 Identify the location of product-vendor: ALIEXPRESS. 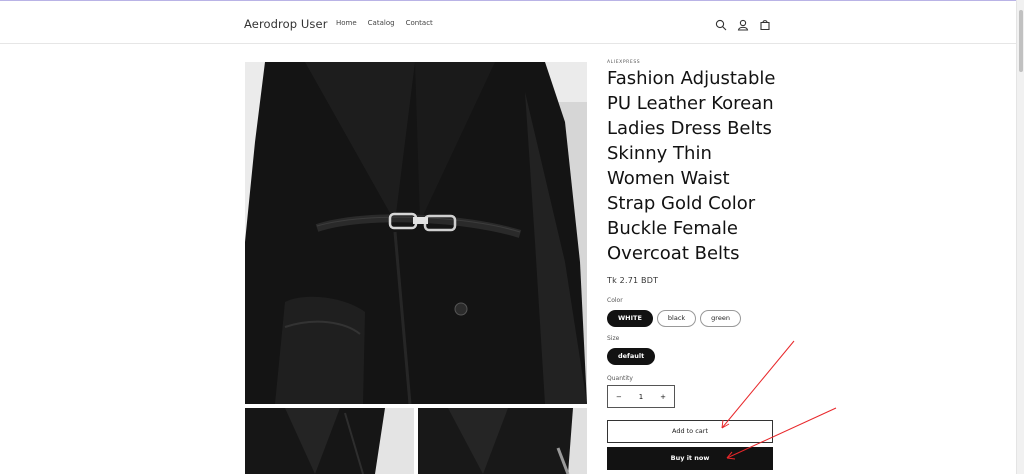
(624, 62).